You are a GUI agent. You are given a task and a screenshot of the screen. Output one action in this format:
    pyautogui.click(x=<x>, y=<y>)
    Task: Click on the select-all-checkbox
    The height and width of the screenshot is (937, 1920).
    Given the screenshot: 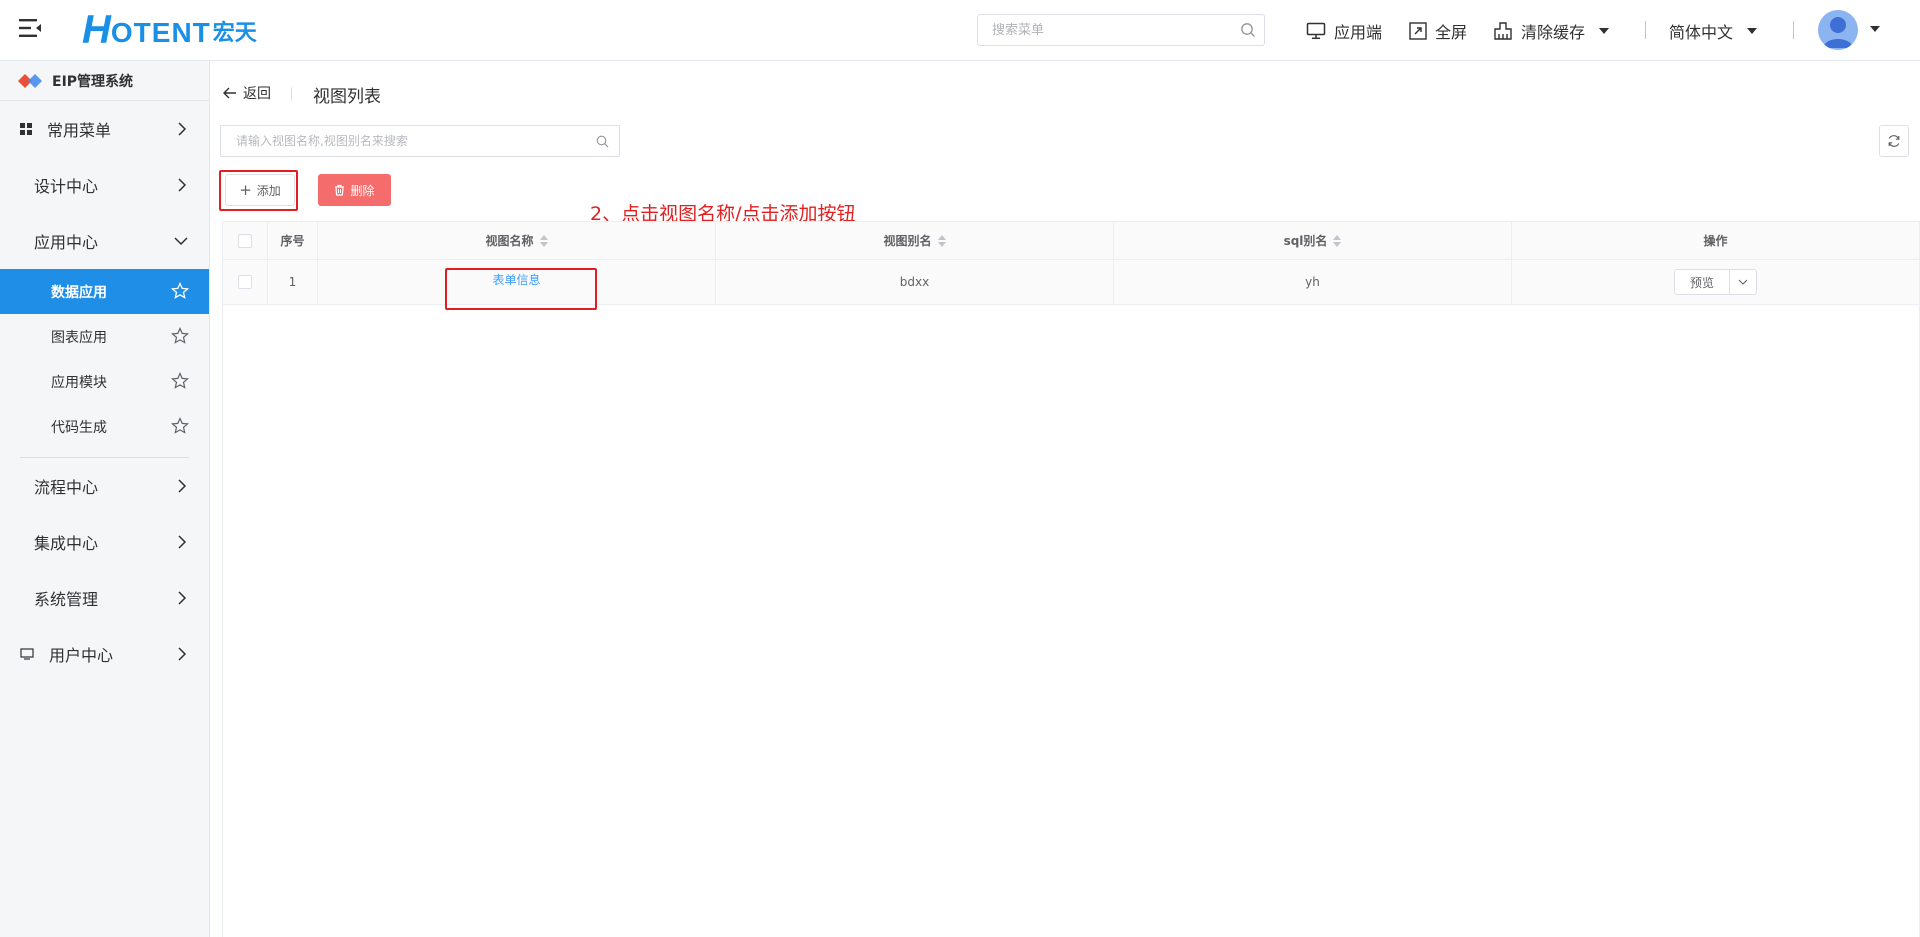 What is the action you would take?
    pyautogui.click(x=245, y=240)
    